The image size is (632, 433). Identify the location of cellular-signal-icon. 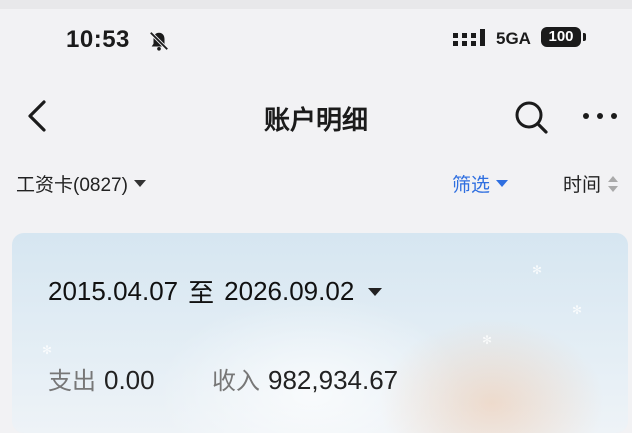
(469, 37).